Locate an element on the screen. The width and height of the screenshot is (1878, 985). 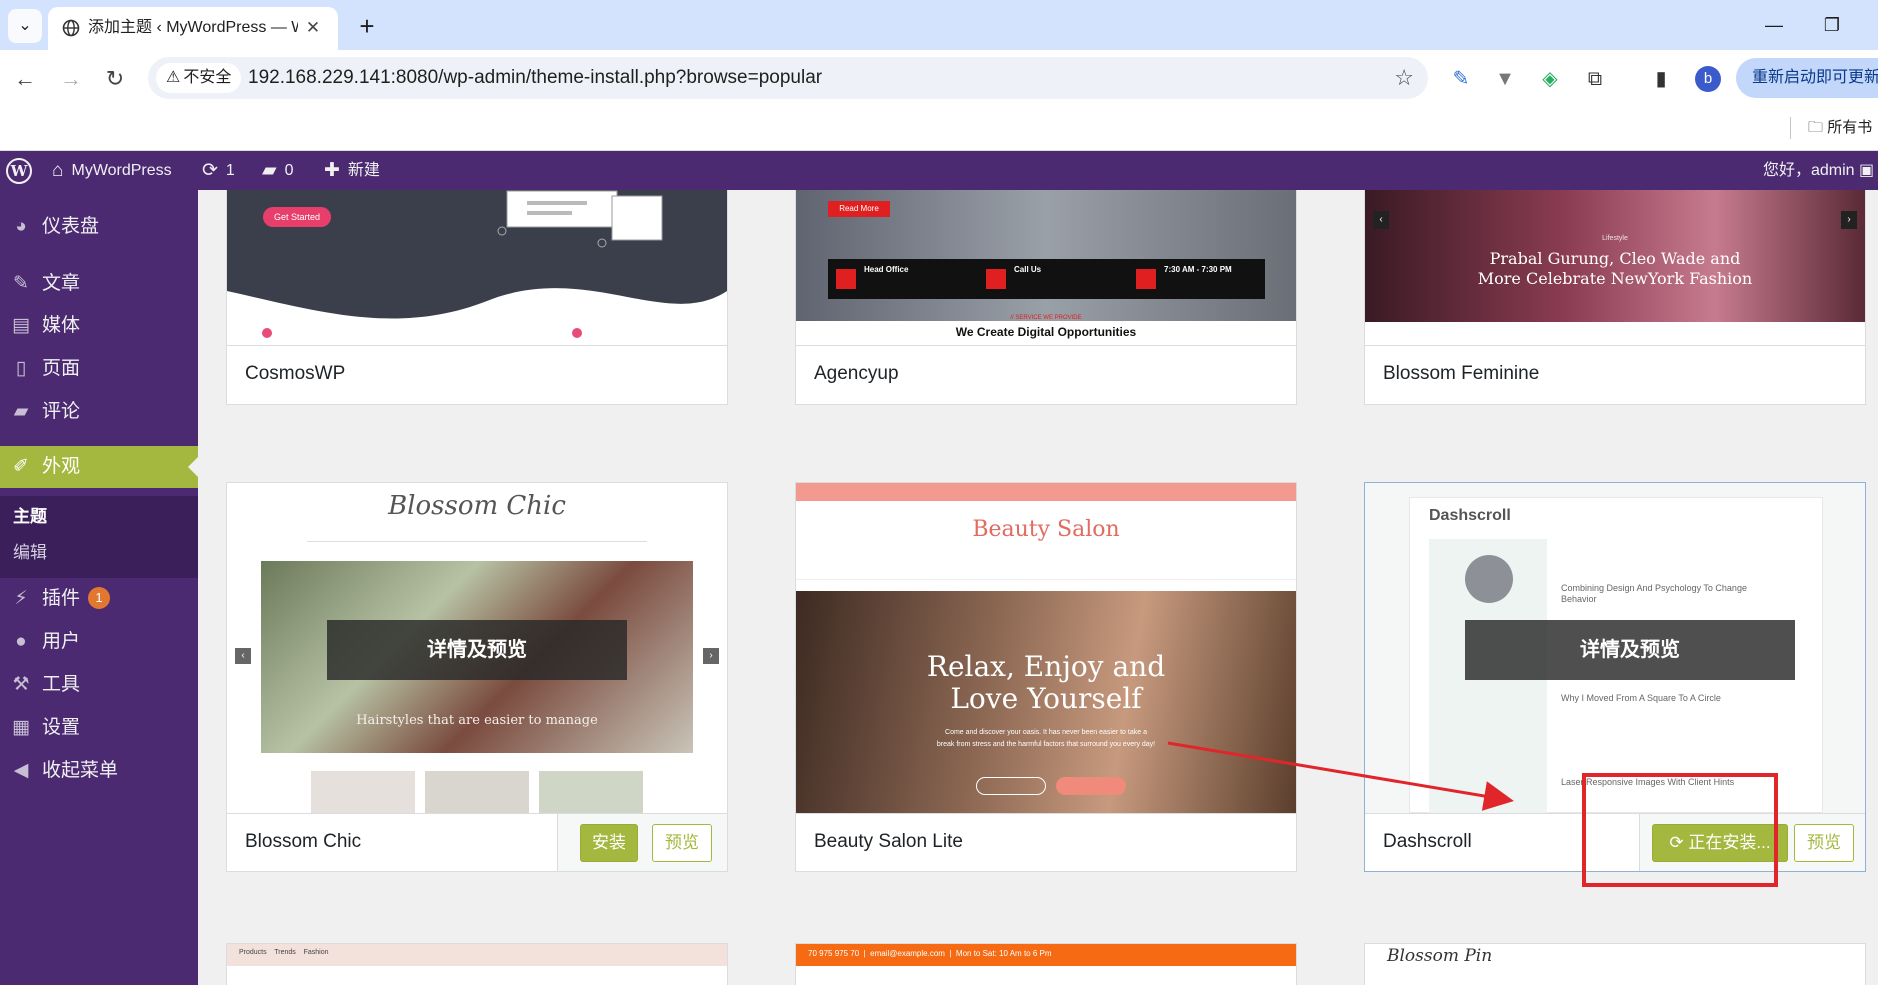
annotation-highlight-box is located at coordinates (1680, 830).